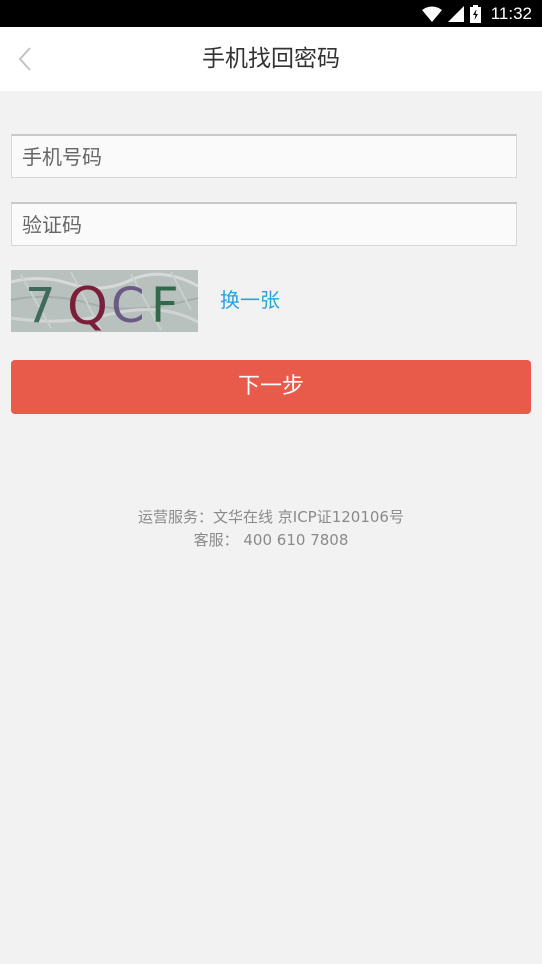 The width and height of the screenshot is (542, 964). What do you see at coordinates (87, 304) in the screenshot?
I see `captcha-char: Q` at bounding box center [87, 304].